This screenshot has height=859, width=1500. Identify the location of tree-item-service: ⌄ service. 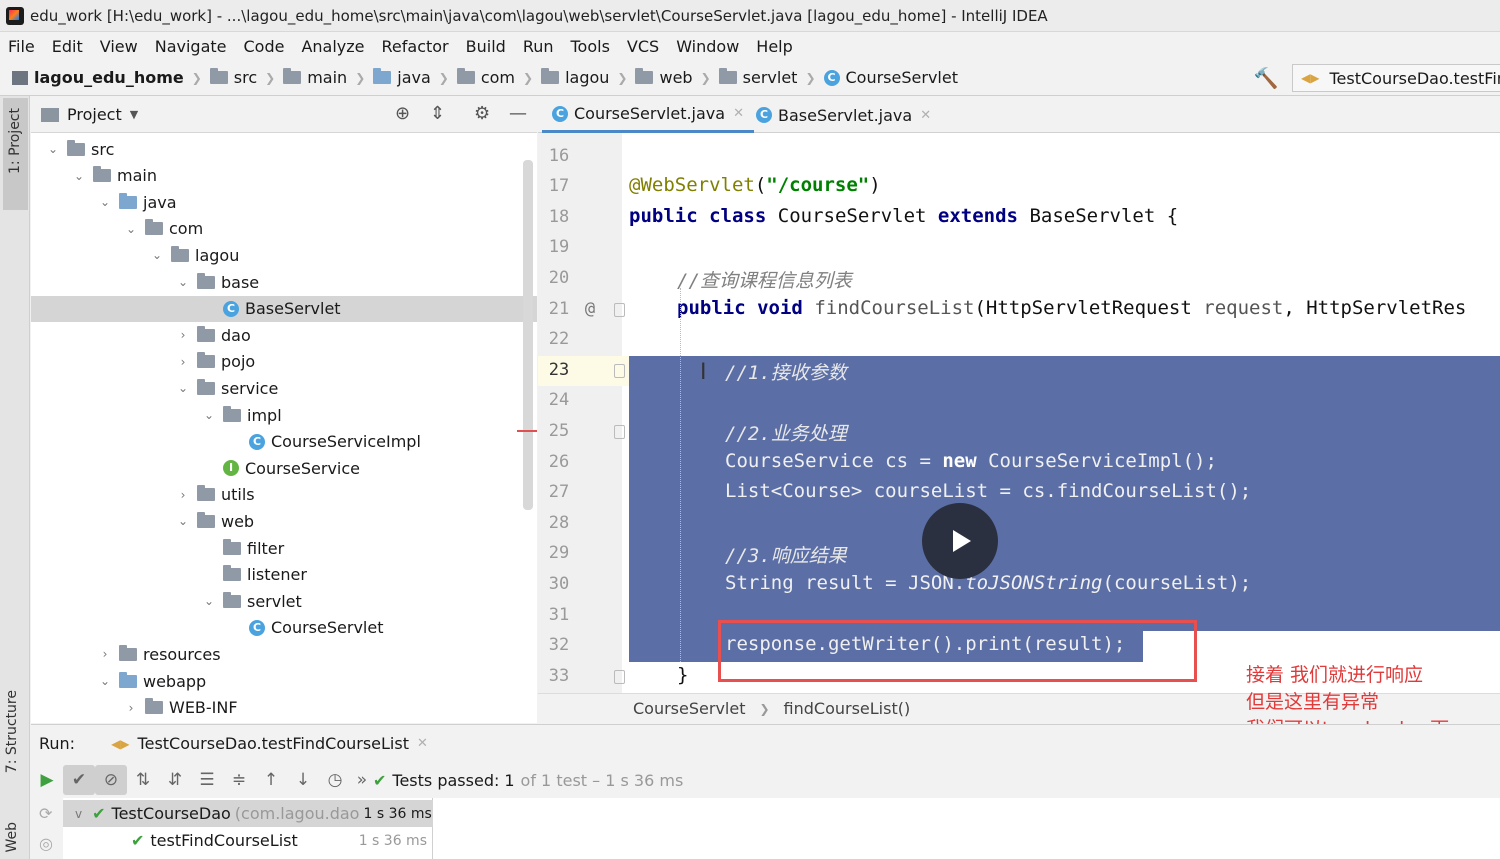
(284, 388).